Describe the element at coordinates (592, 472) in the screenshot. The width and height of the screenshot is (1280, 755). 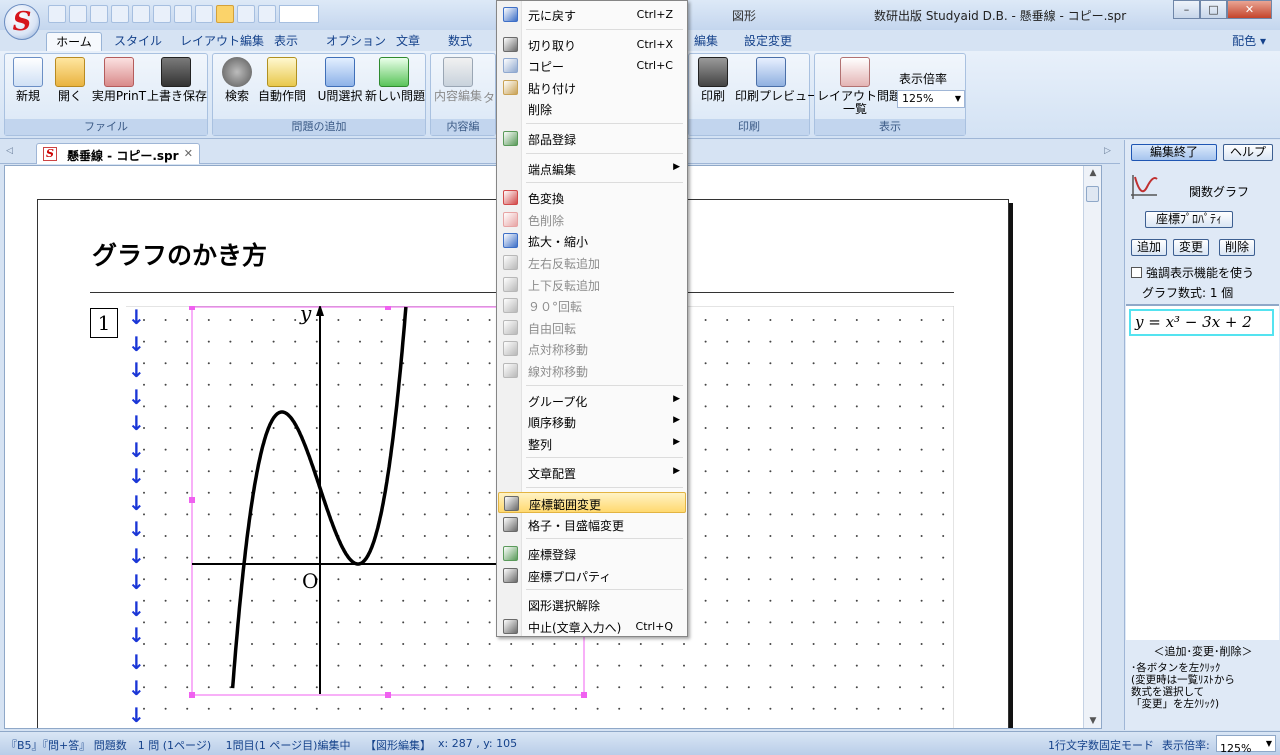
I see `menu-item-25: 文章配置 ▶` at that location.